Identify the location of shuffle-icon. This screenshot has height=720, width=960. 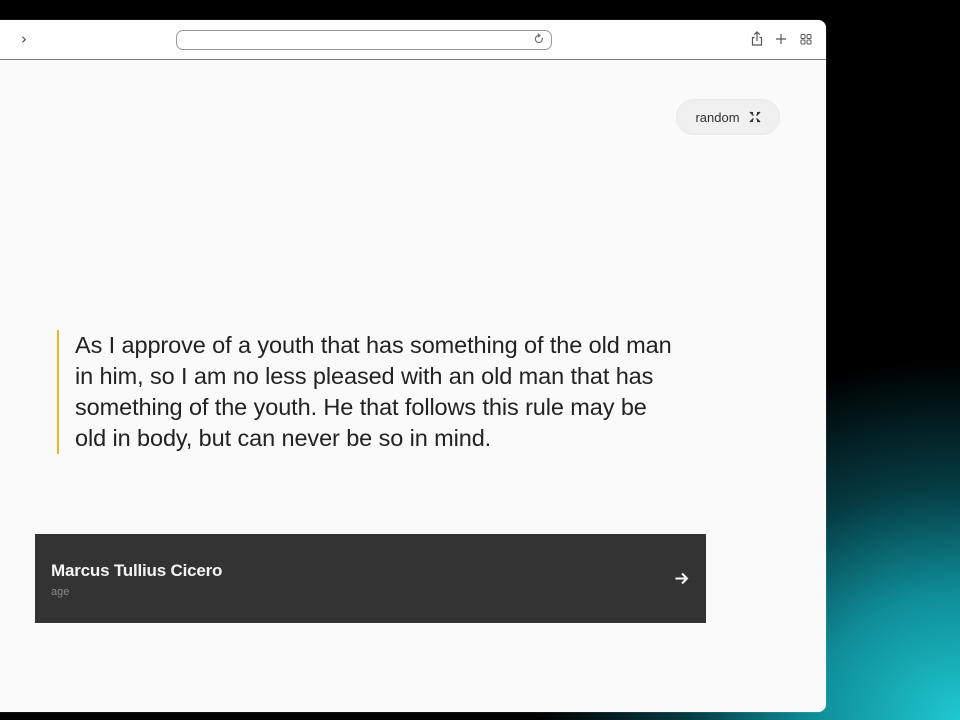
(755, 117).